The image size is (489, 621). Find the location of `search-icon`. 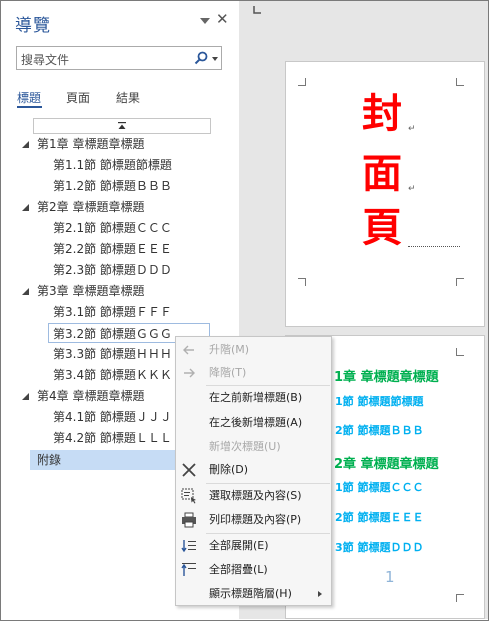

search-icon is located at coordinates (201, 58).